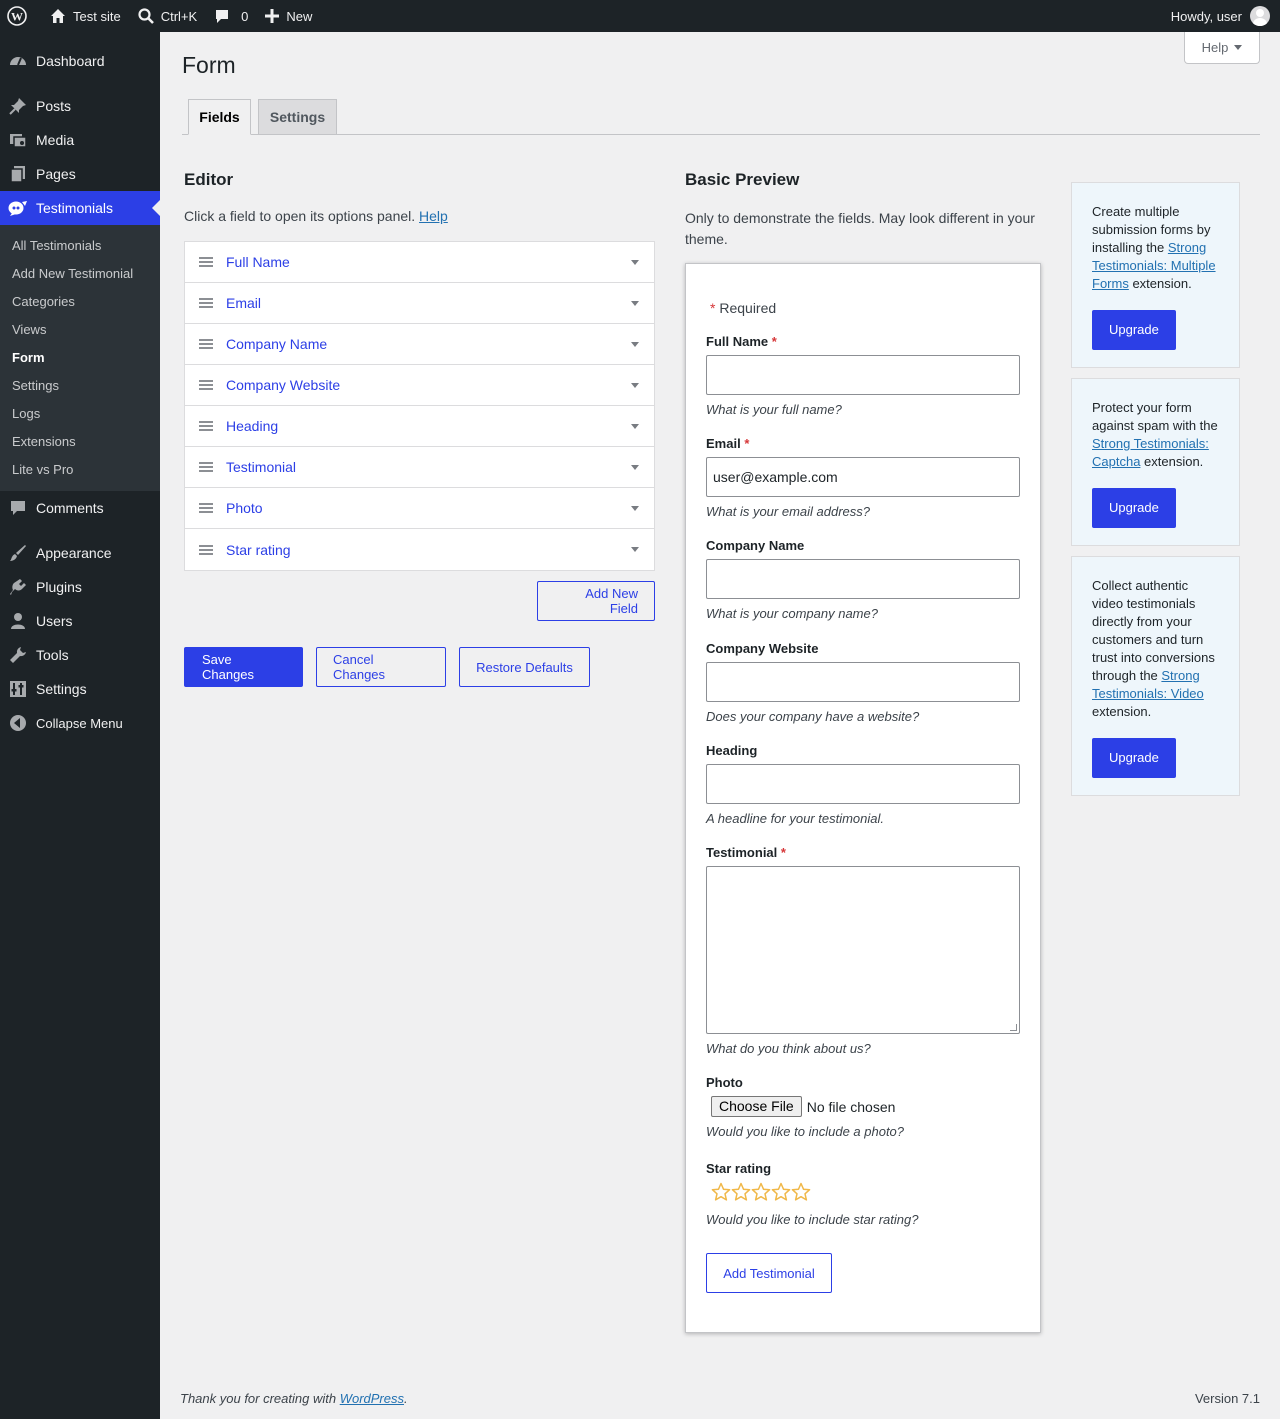 The width and height of the screenshot is (1280, 1419). Describe the element at coordinates (80, 414) in the screenshot. I see `submenu-logs: Logs` at that location.